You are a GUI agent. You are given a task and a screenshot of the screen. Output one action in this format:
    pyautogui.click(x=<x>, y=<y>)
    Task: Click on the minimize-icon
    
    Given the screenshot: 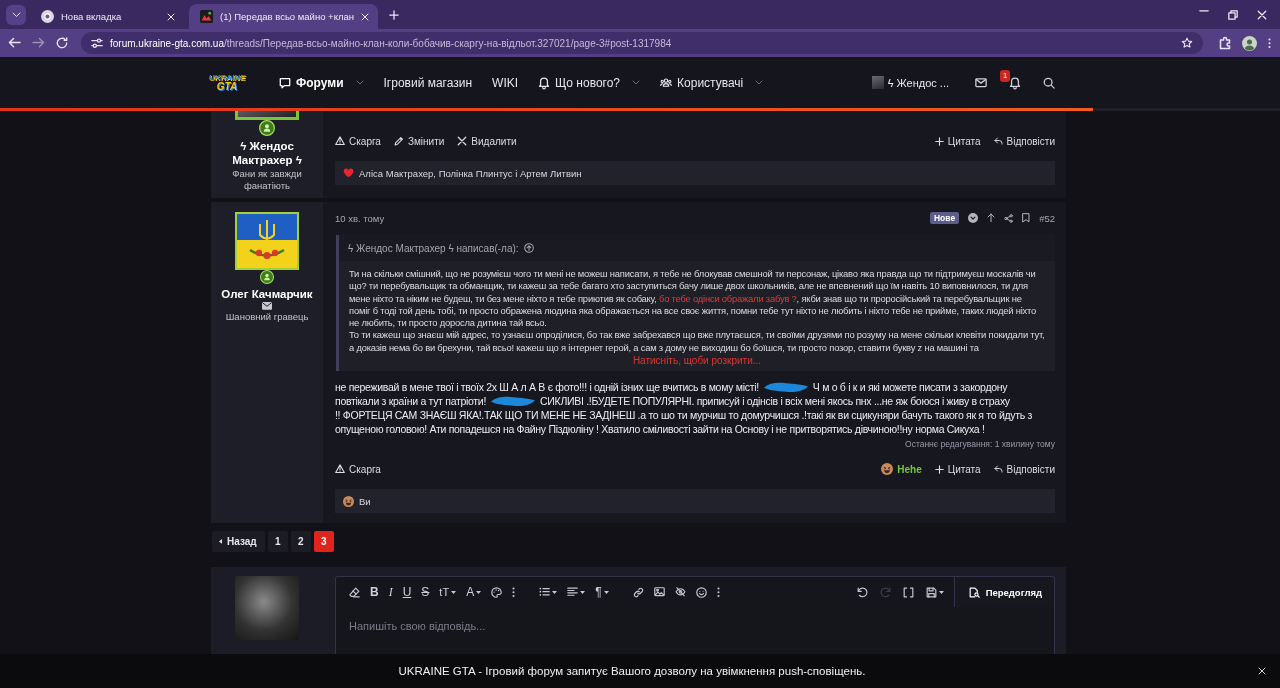 What is the action you would take?
    pyautogui.click(x=1204, y=10)
    